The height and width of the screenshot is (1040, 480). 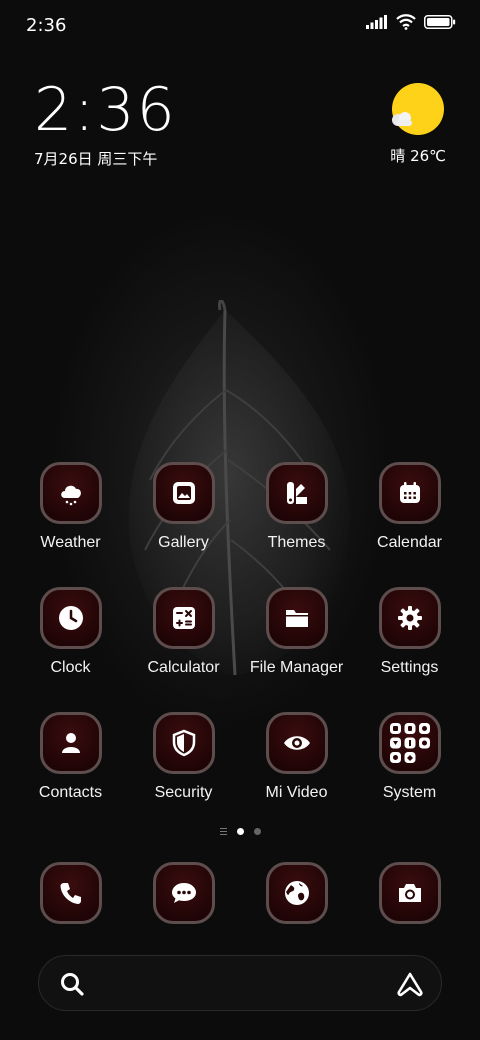 I want to click on app-security: Security, so click(x=183, y=762).